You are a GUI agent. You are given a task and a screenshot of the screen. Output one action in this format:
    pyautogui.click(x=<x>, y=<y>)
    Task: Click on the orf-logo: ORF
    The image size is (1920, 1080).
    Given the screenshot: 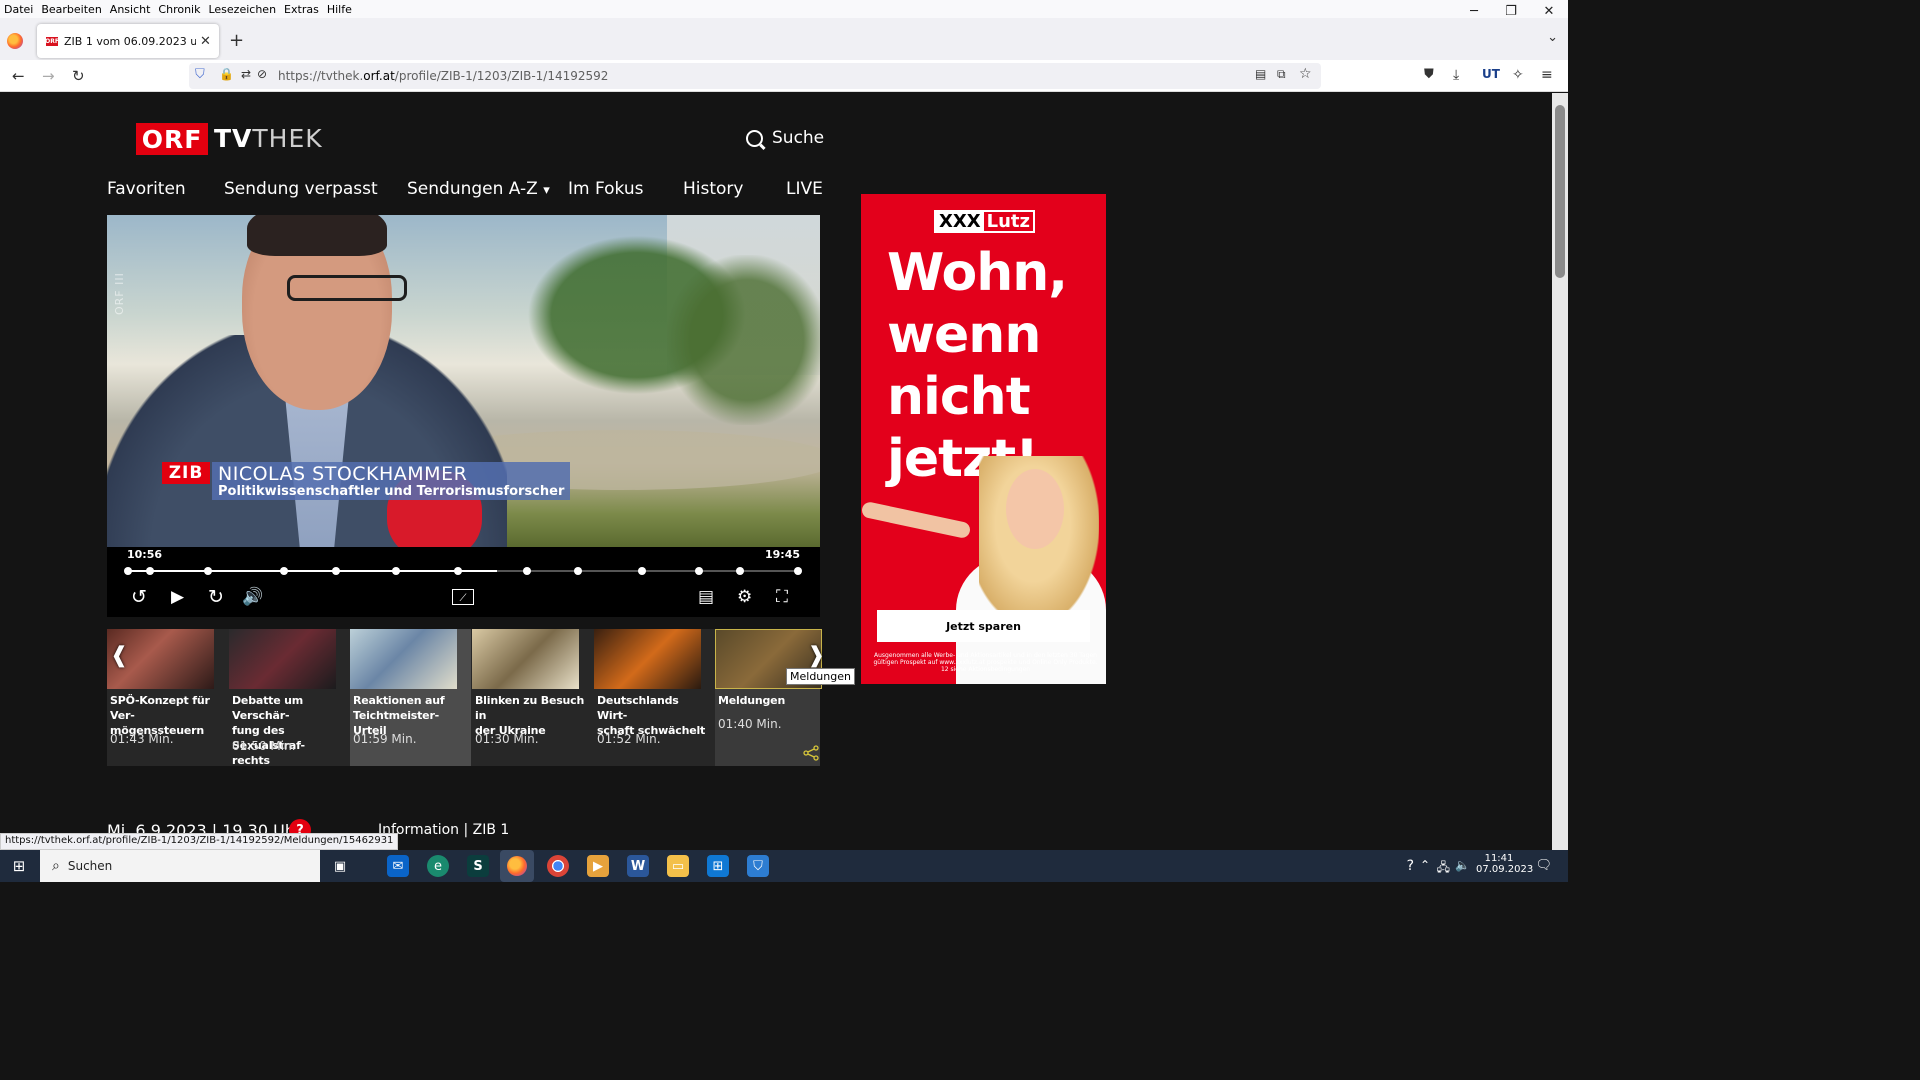 What is the action you would take?
    pyautogui.click(x=172, y=139)
    